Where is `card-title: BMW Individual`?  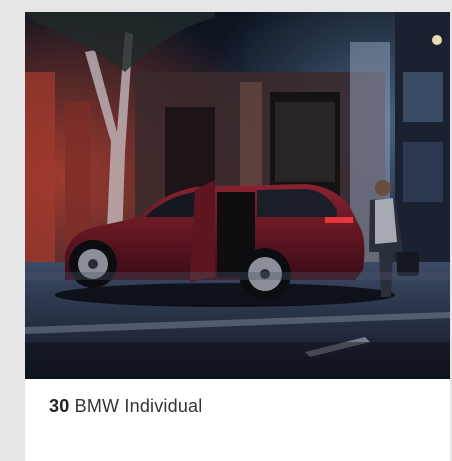
card-title: BMW Individual is located at coordinates (138, 406).